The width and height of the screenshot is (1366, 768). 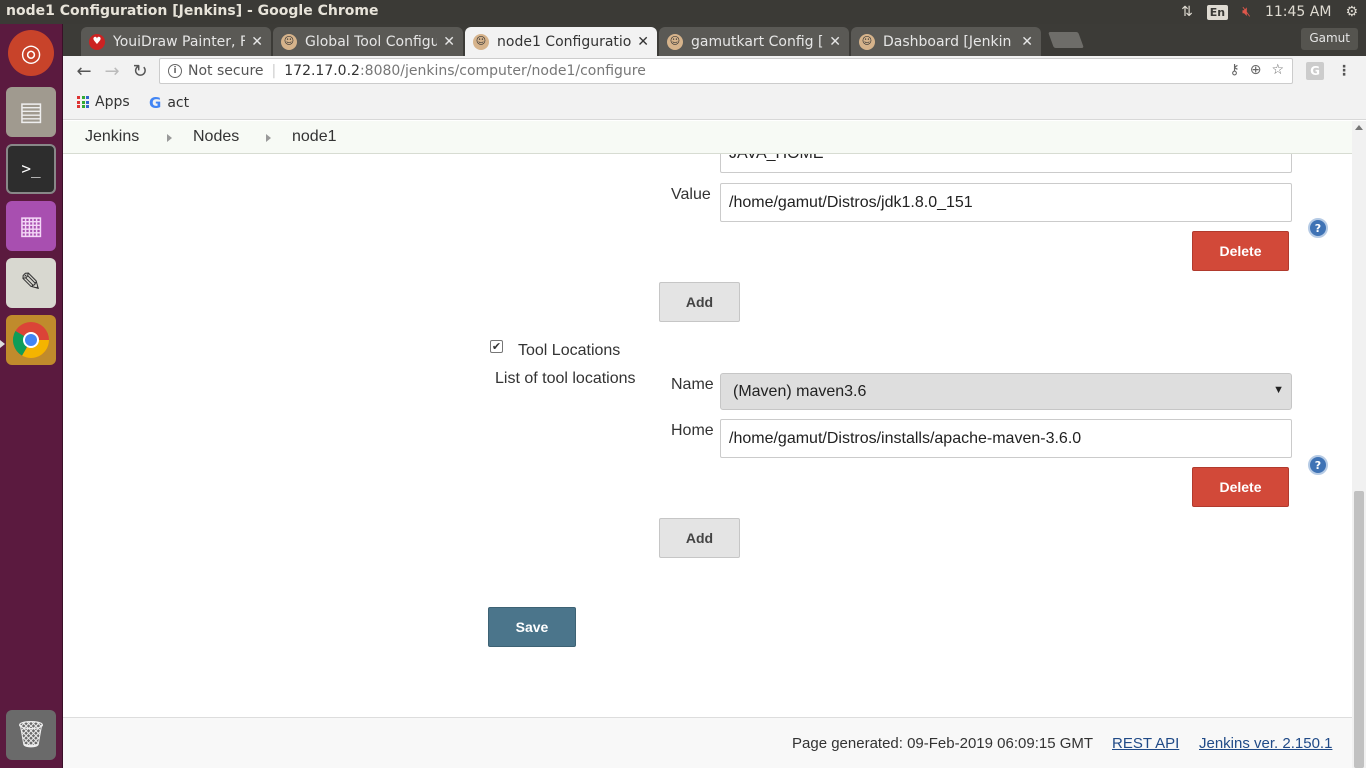 I want to click on breadcrumb-jenkins: Jenkins, so click(x=112, y=137).